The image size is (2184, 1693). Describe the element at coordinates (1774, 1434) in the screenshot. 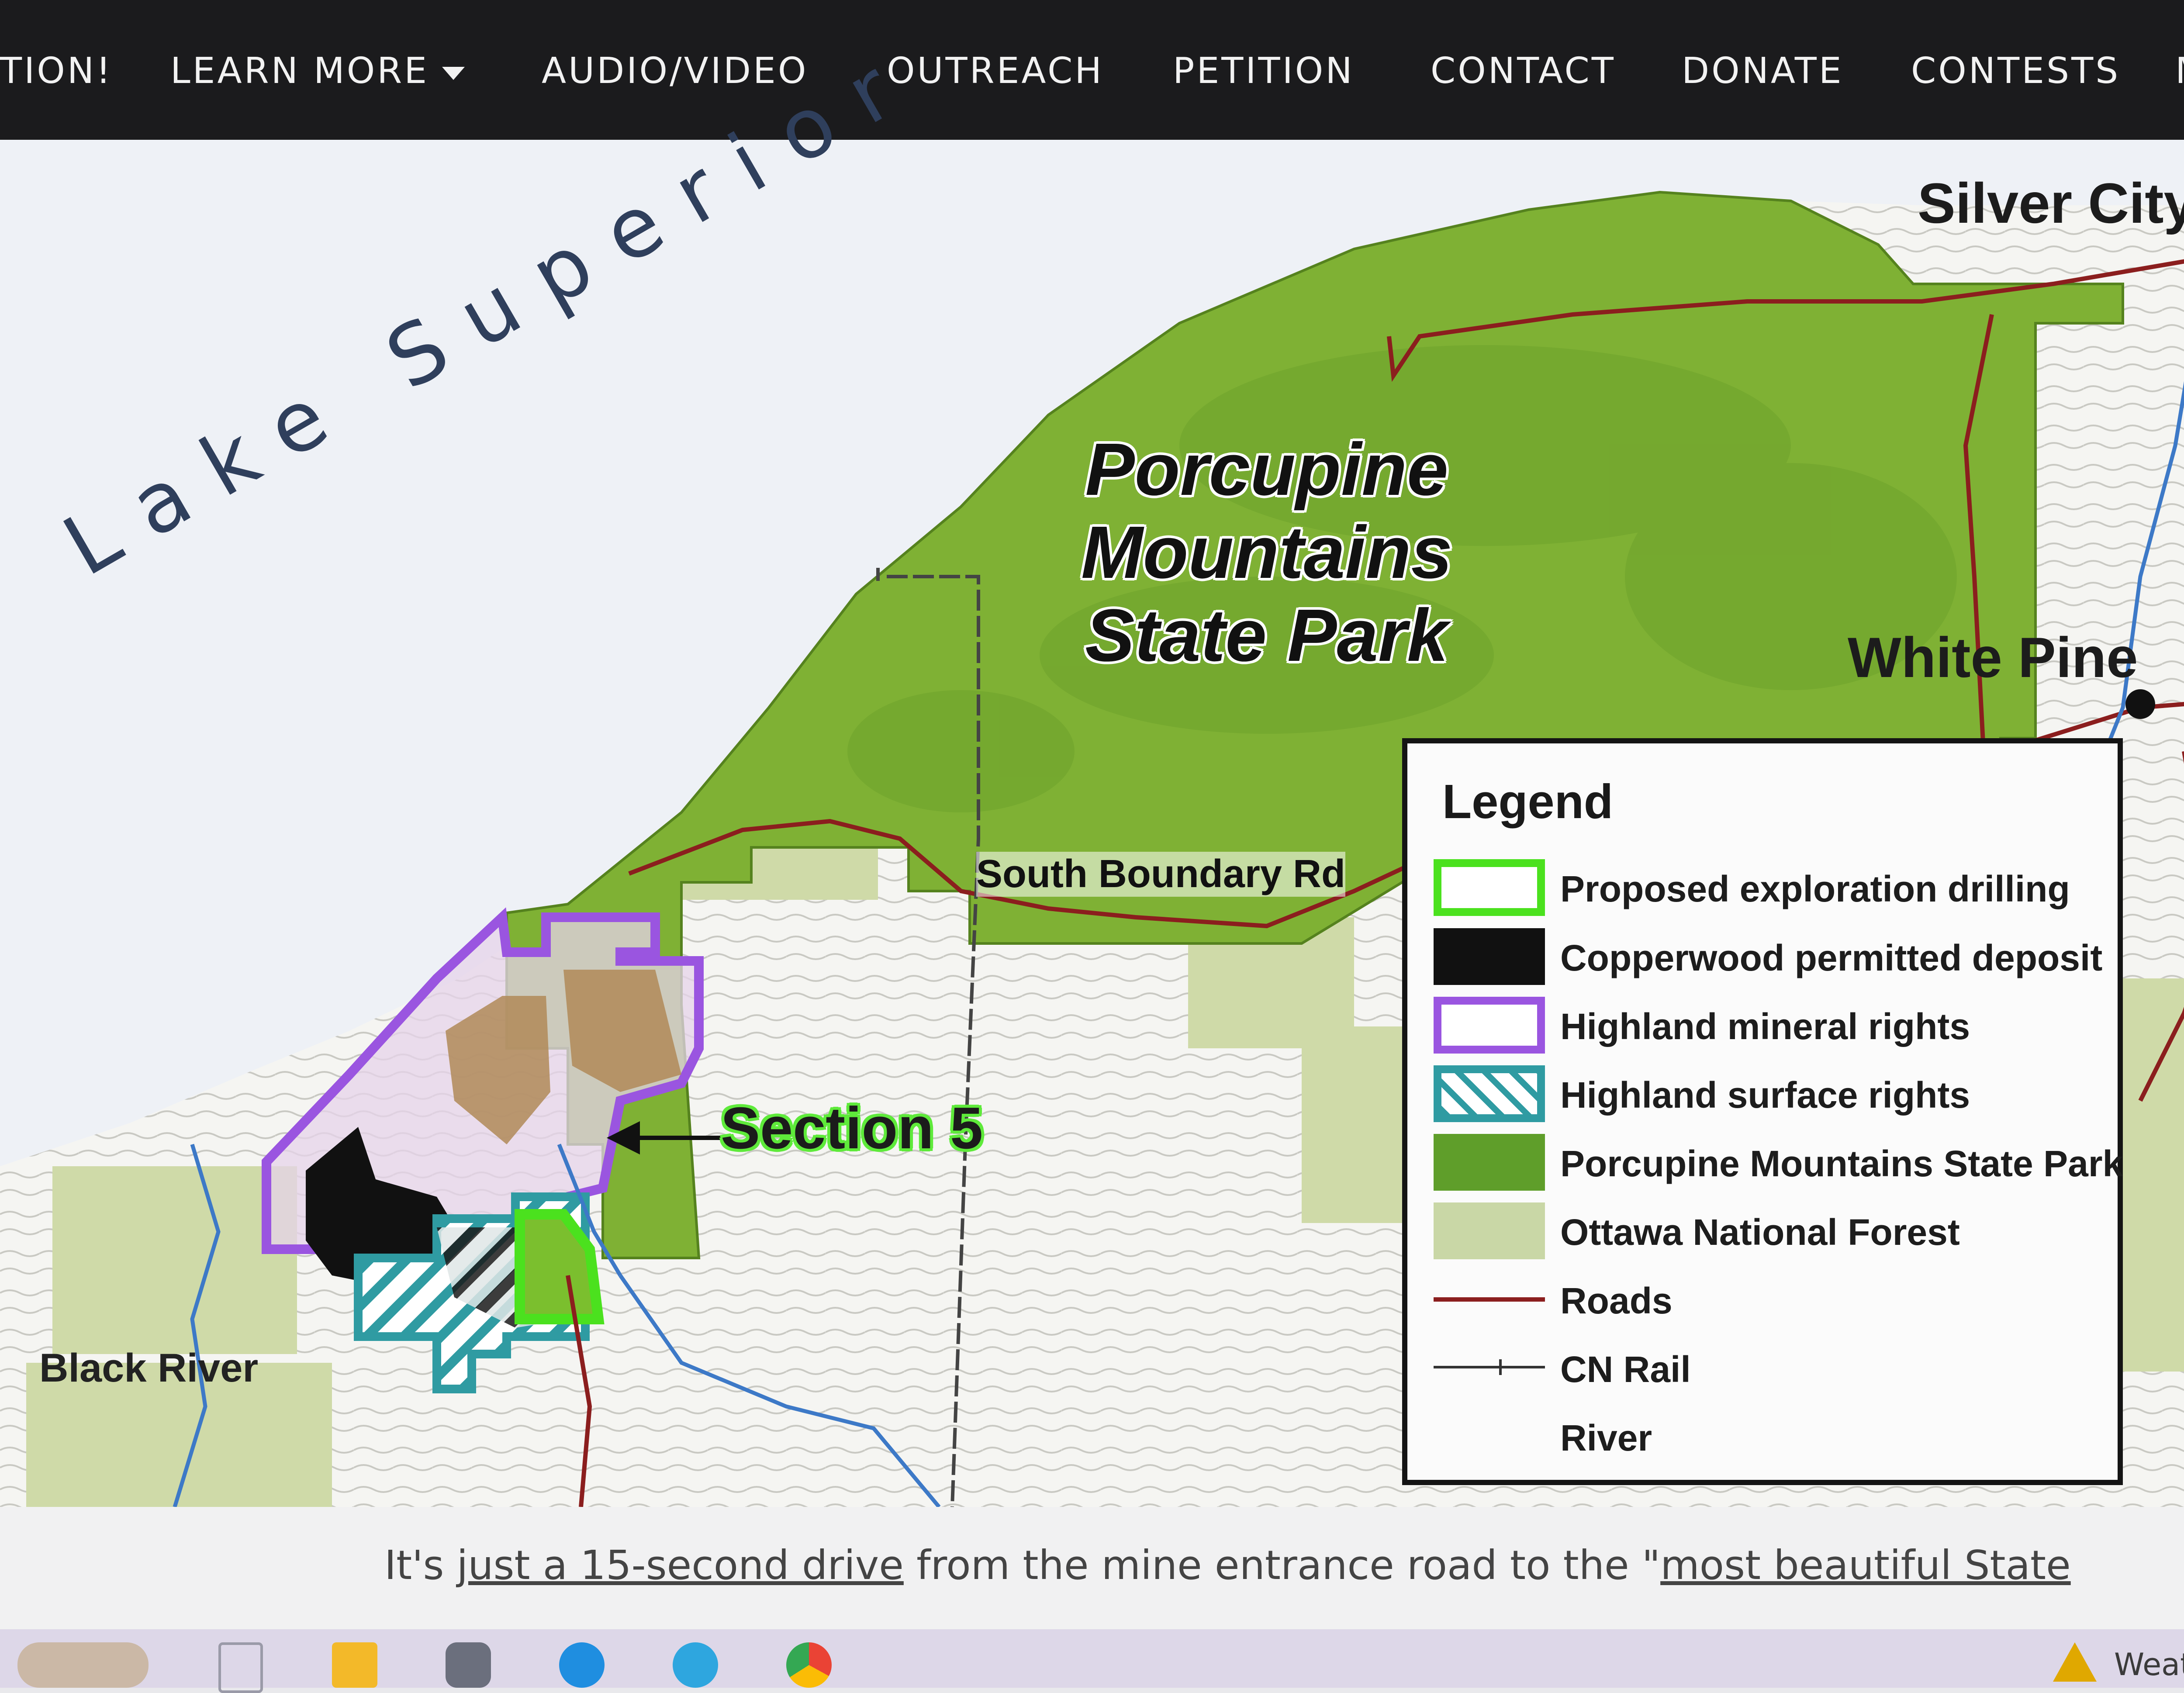

I see `legend-item-river: River` at that location.